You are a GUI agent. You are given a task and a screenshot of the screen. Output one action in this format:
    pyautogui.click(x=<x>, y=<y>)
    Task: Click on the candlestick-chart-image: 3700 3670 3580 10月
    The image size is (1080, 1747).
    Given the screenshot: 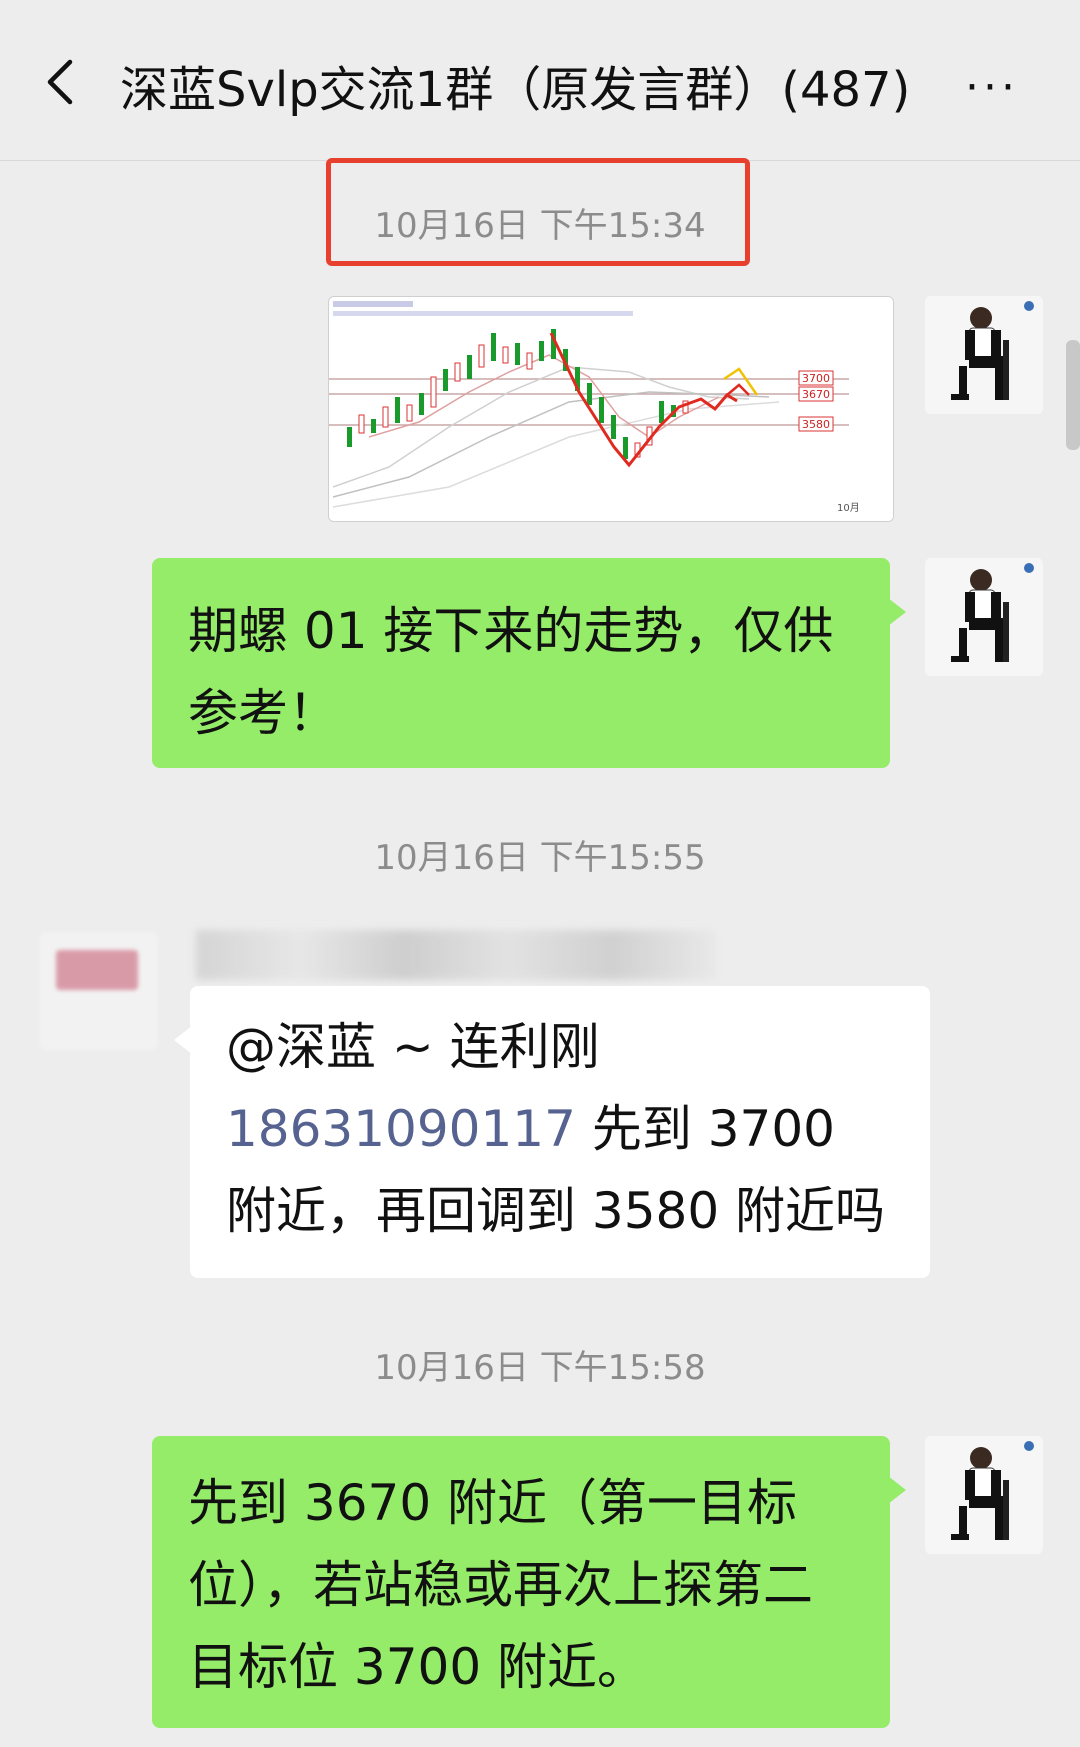 What is the action you would take?
    pyautogui.click(x=611, y=409)
    